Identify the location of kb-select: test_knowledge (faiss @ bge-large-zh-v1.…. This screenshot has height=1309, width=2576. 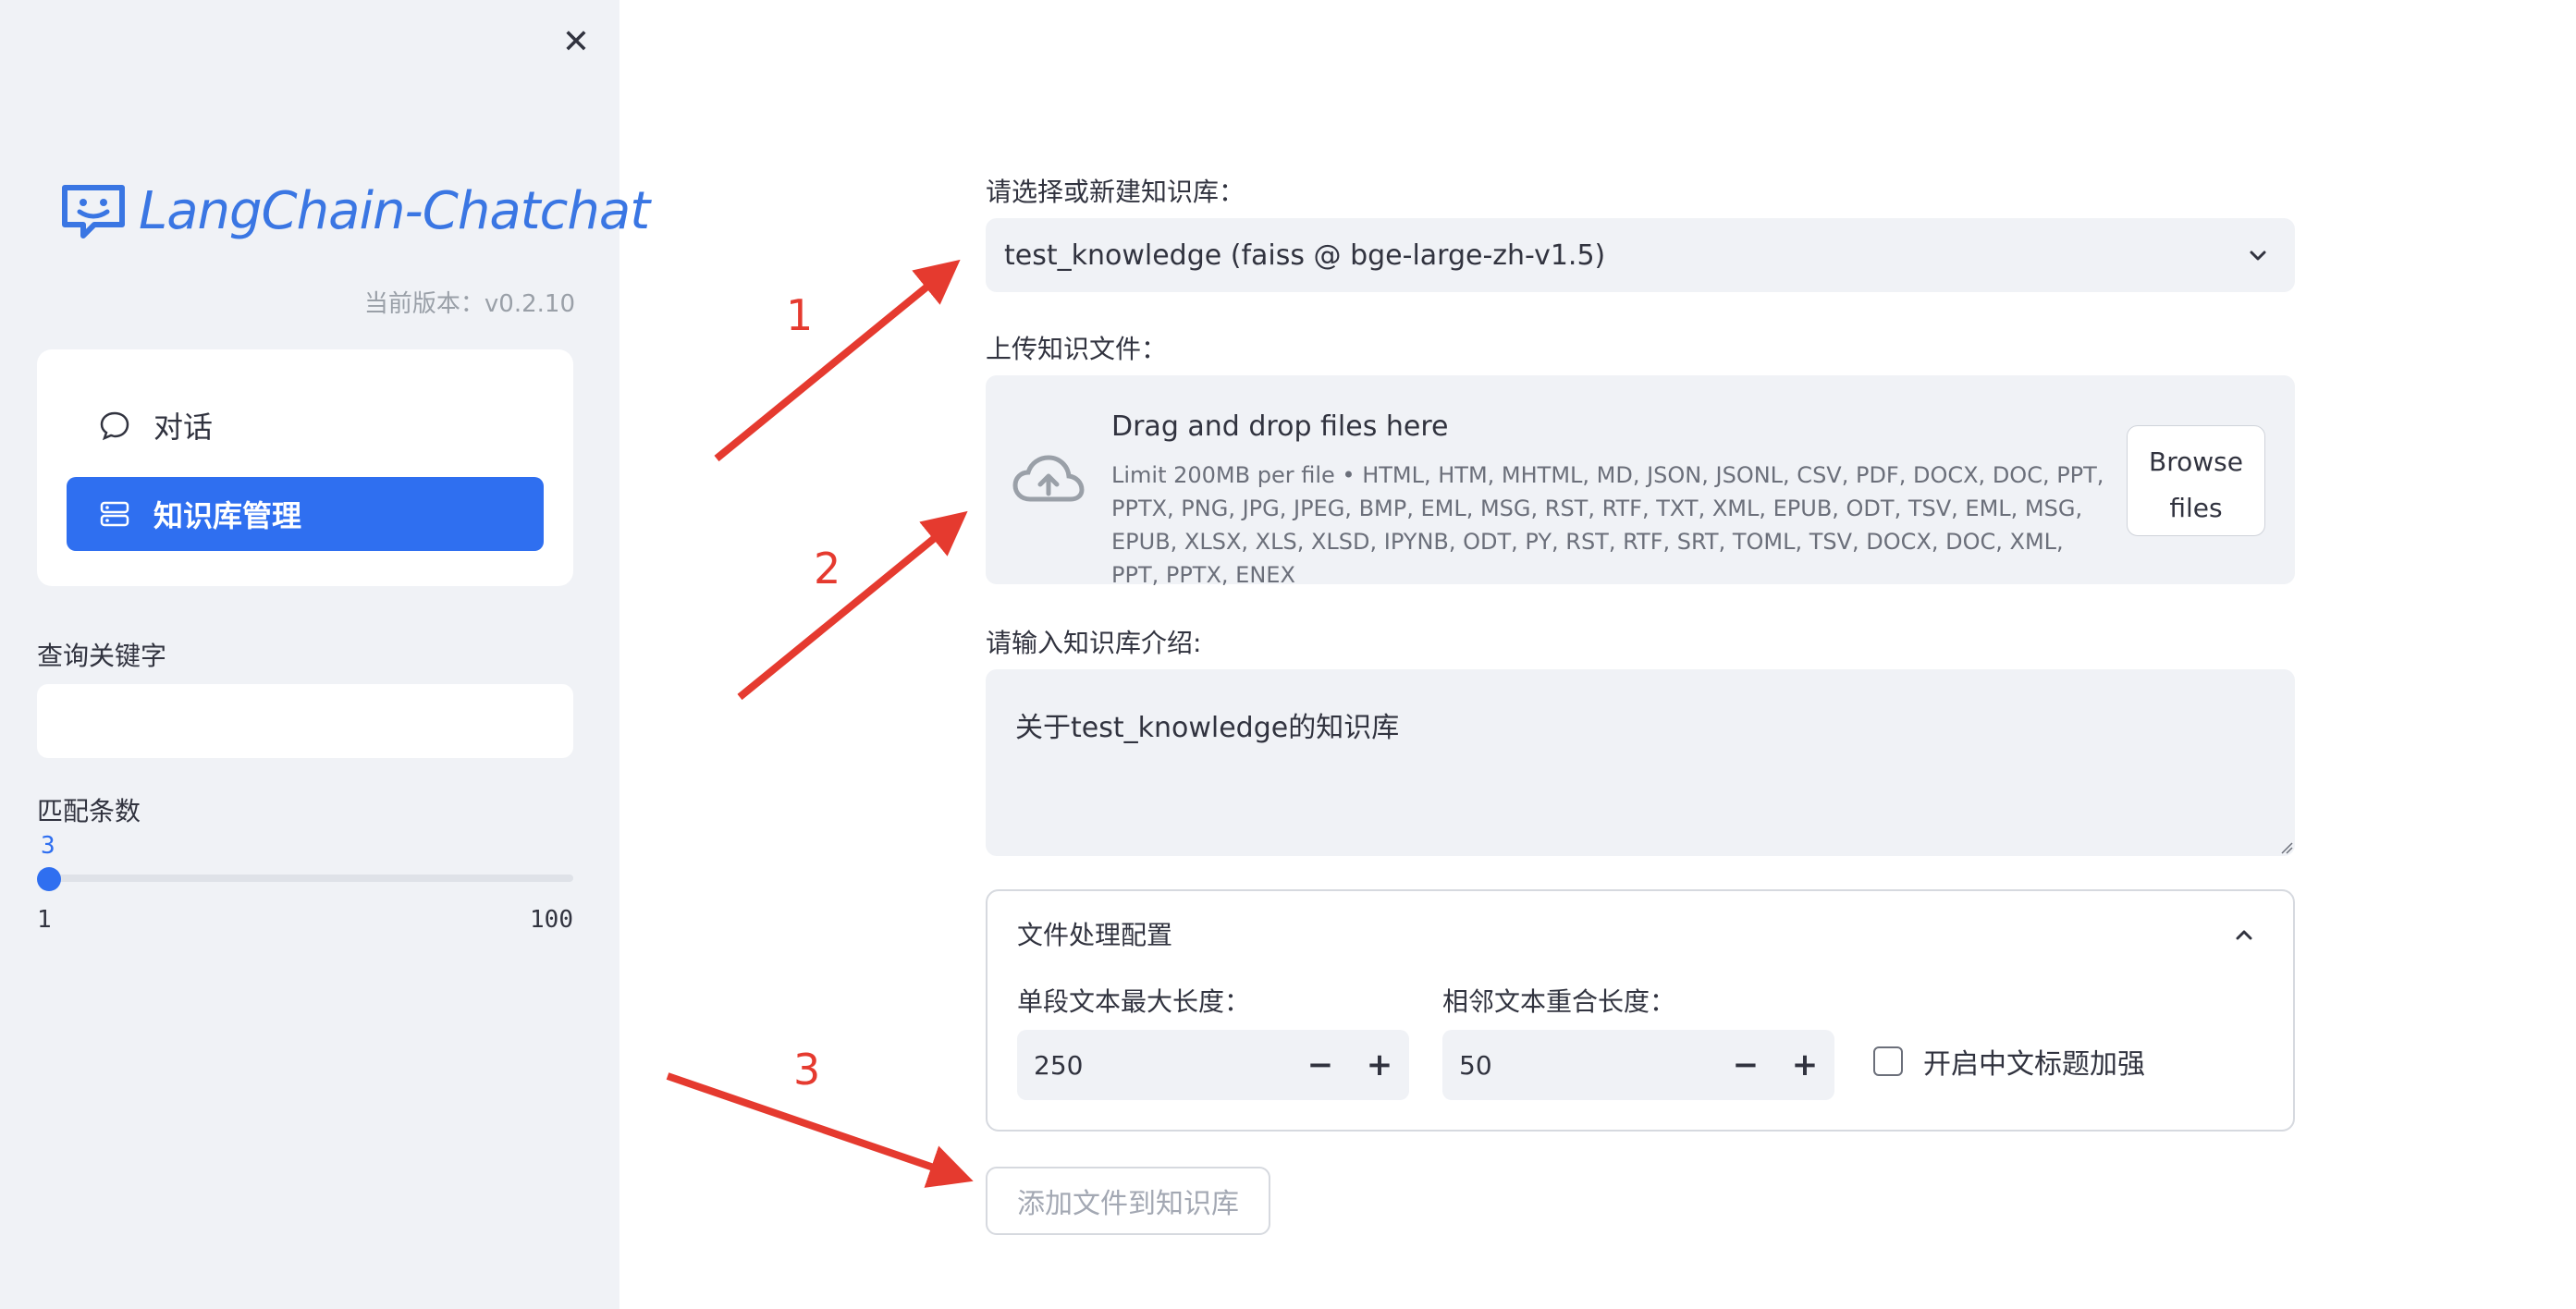
(1640, 255).